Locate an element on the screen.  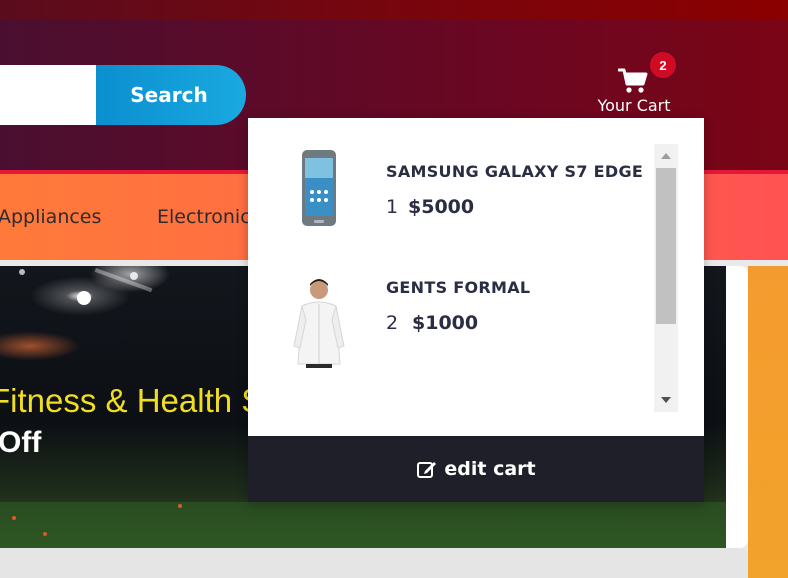
scroll-up-button is located at coordinates (666, 156).